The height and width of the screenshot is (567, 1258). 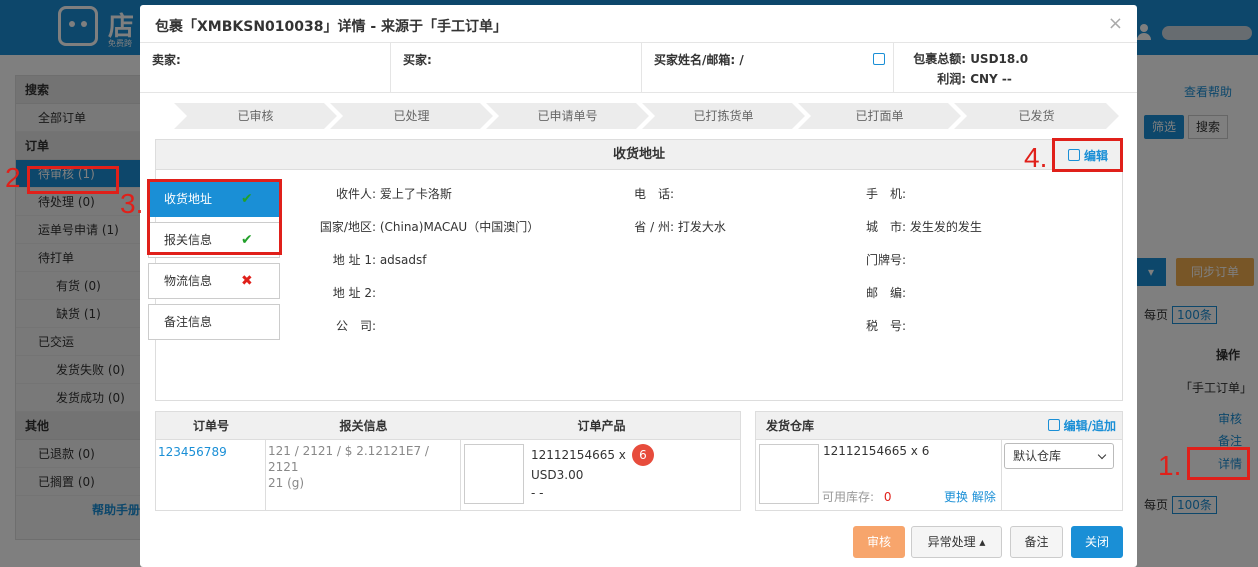 I want to click on country-field: 国家/地区: (China)MACAU（中国澳门）, so click(x=426, y=227).